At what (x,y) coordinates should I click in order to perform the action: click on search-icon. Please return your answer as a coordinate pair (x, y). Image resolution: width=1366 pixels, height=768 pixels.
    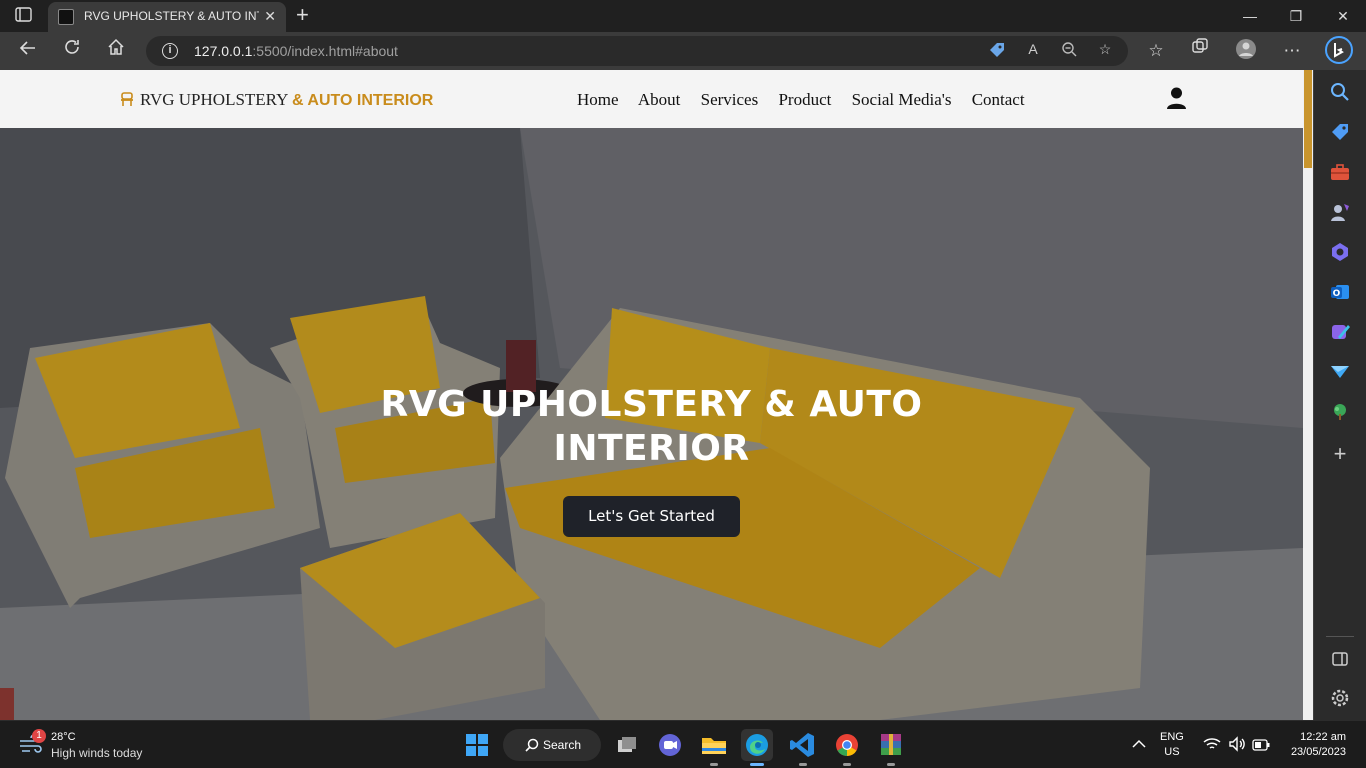
    Looking at the image, I should click on (1340, 92).